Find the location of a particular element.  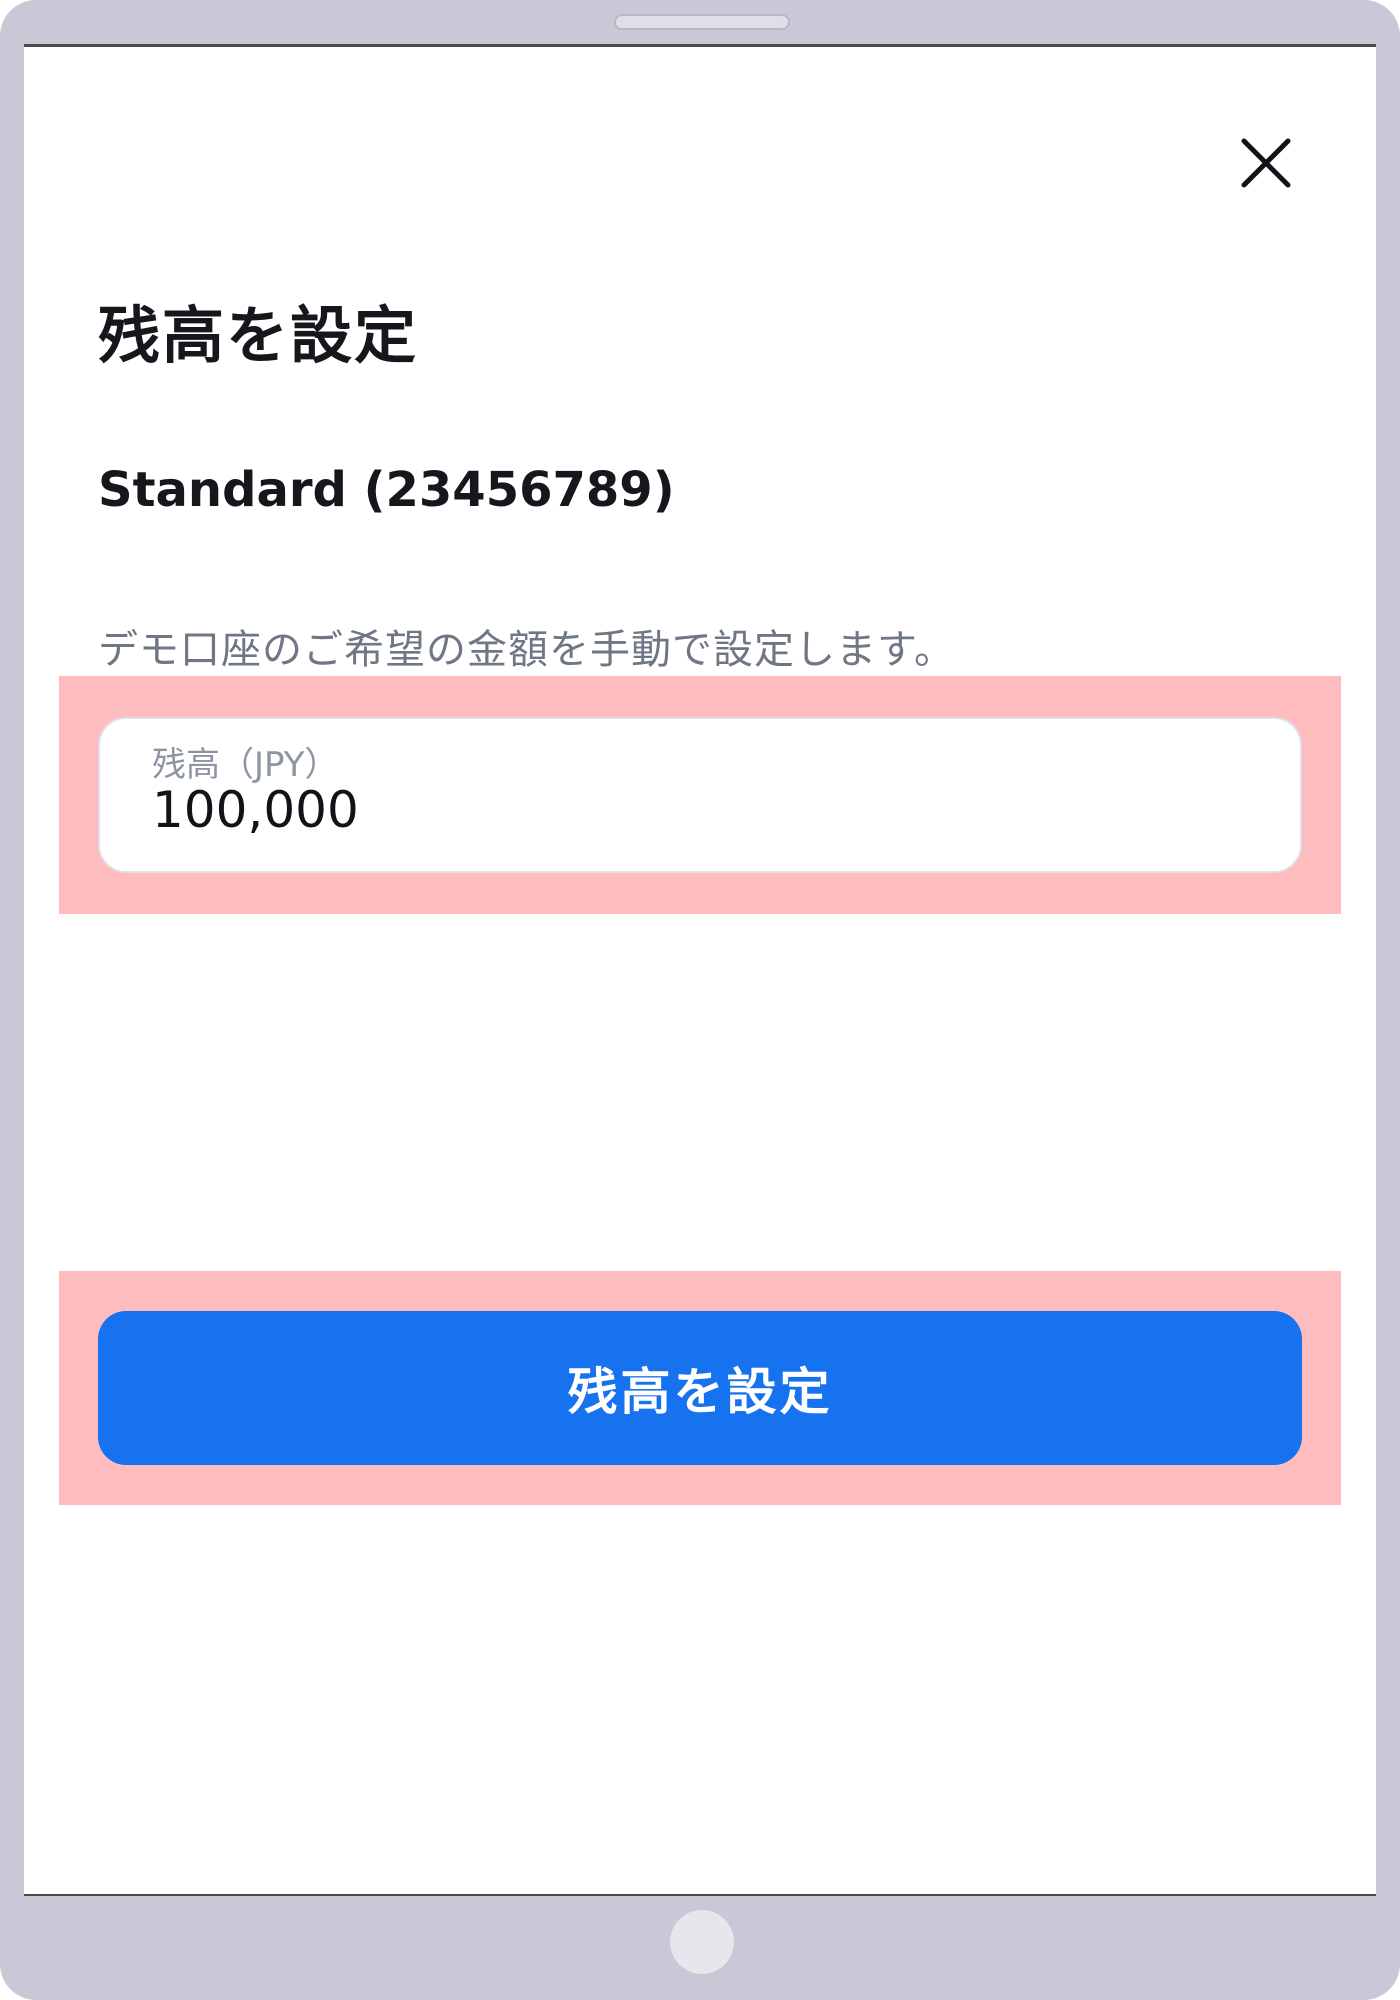

set-balance-button: 残高を設定 is located at coordinates (700, 1388).